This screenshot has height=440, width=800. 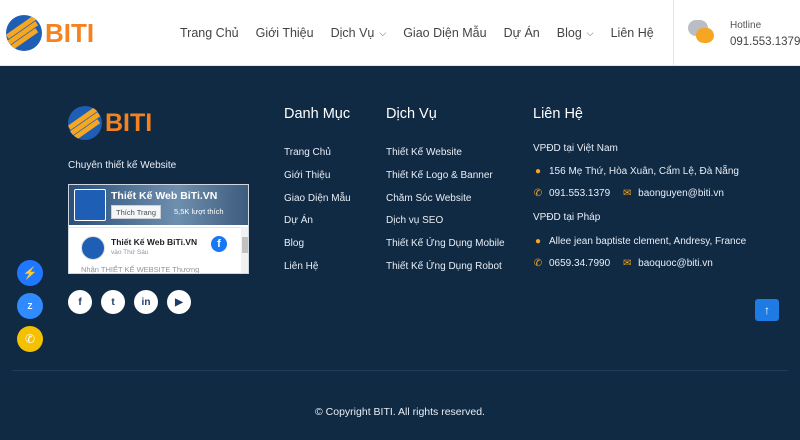 I want to click on dich-vu-link: Chăm Sóc Website, so click(x=445, y=203).